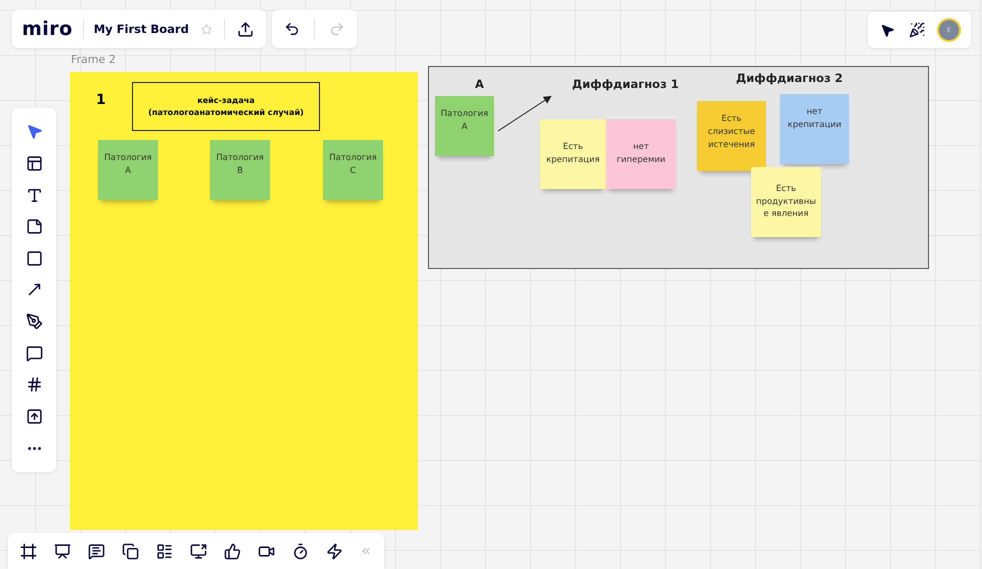 The width and height of the screenshot is (982, 569). What do you see at coordinates (93, 59) in the screenshot?
I see `frame-label: Frame 2` at bounding box center [93, 59].